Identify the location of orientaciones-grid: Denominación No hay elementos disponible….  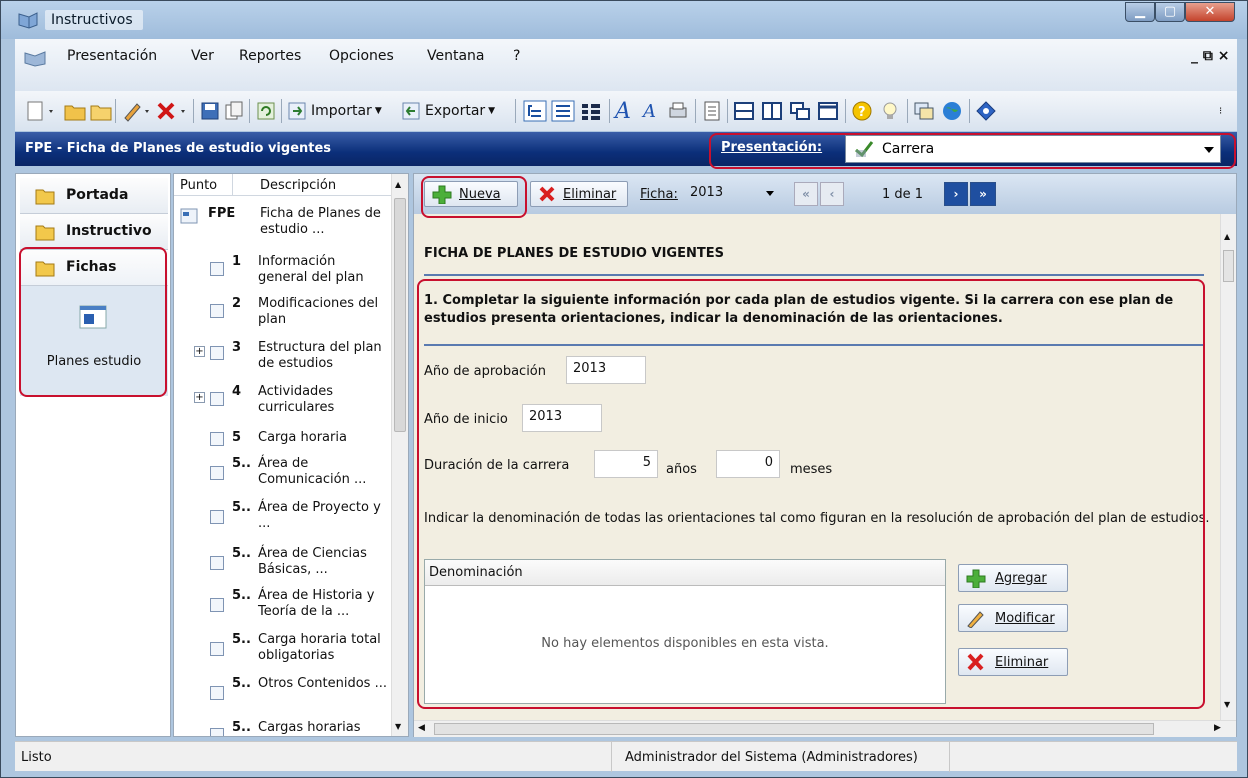
(685, 631).